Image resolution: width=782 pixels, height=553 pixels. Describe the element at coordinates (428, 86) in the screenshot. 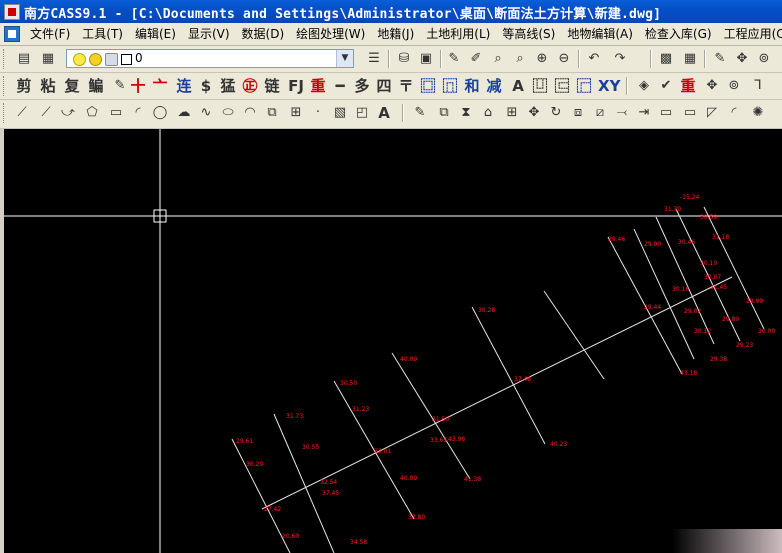

I see `frame-button: ⿴` at that location.